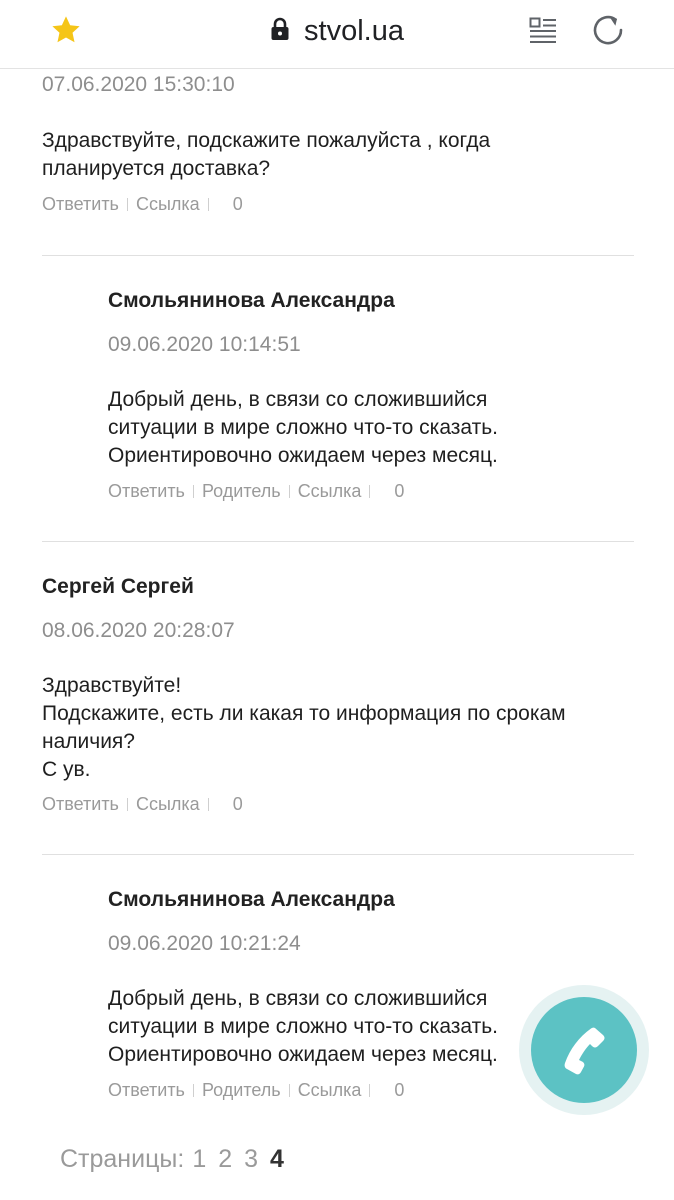  I want to click on comment-date: 09.06.2020 10:21:24, so click(204, 943).